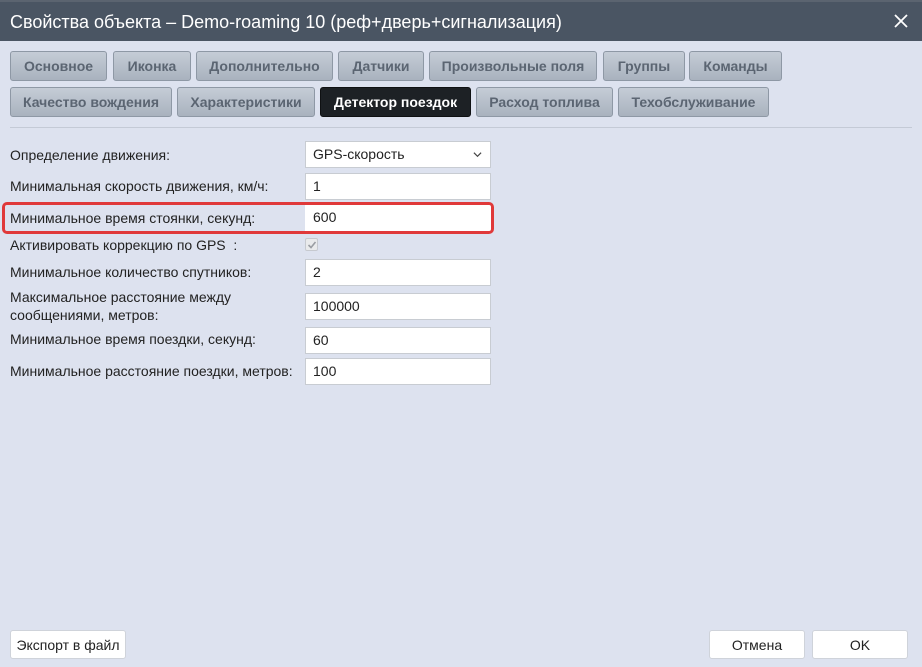 This screenshot has height=667, width=922. What do you see at coordinates (381, 66) in the screenshot?
I see `tab-sensors: Датчики` at bounding box center [381, 66].